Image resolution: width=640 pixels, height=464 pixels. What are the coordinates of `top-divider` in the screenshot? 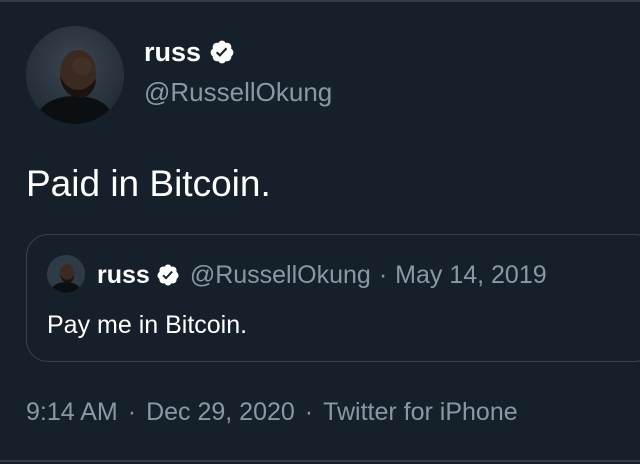 It's located at (320, 1).